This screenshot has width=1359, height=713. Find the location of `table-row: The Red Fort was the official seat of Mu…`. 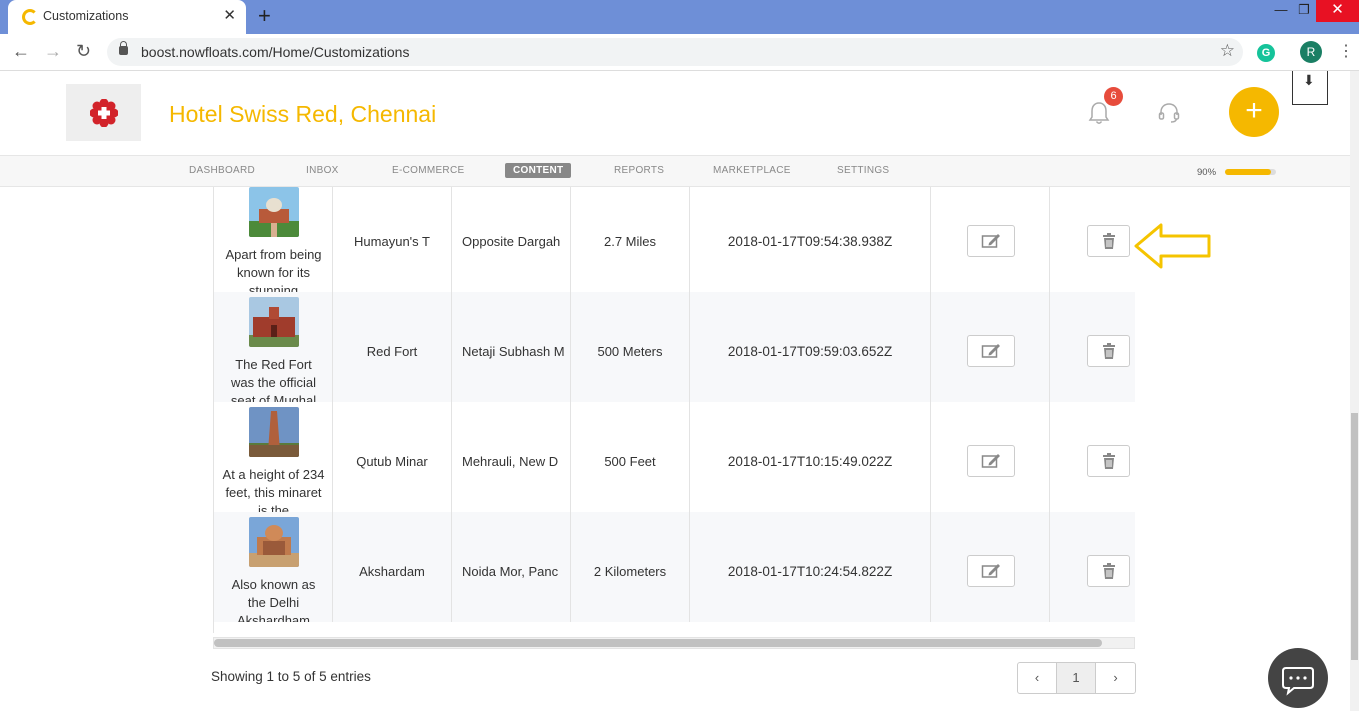

table-row: The Red Fort was the official seat of Mu… is located at coordinates (674, 347).